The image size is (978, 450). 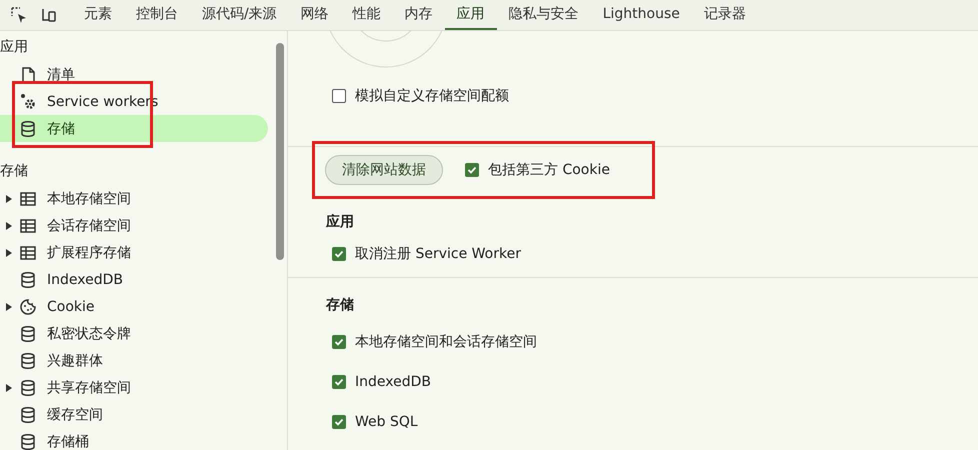 I want to click on sidebar-item: IndexedDB, so click(x=134, y=279).